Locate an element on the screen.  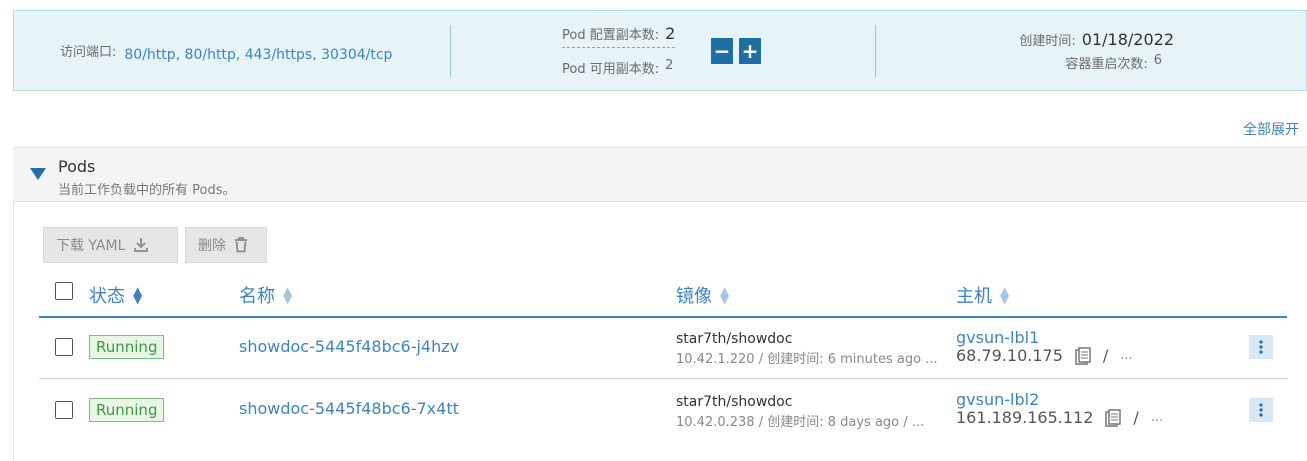
pod-name-link: showdoc-5445f48bc6-j4hzv is located at coordinates (349, 346).